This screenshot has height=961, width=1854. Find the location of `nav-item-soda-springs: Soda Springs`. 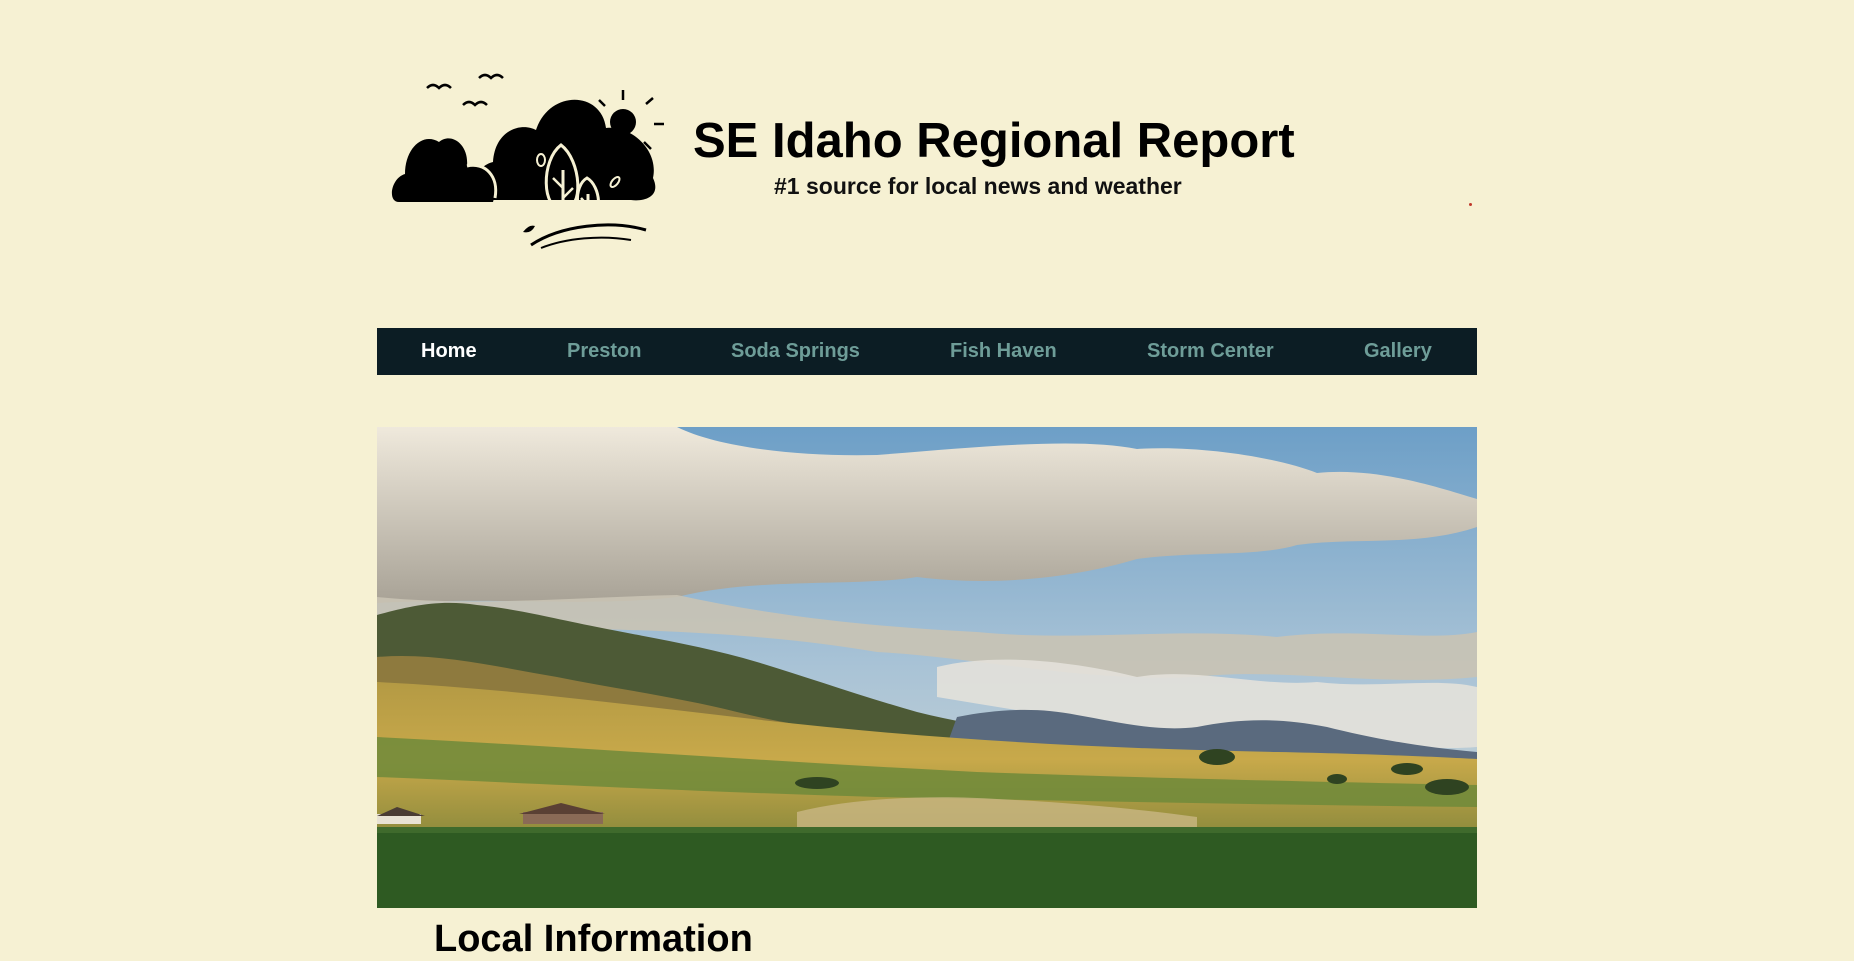

nav-item-soda-springs: Soda Springs is located at coordinates (795, 351).